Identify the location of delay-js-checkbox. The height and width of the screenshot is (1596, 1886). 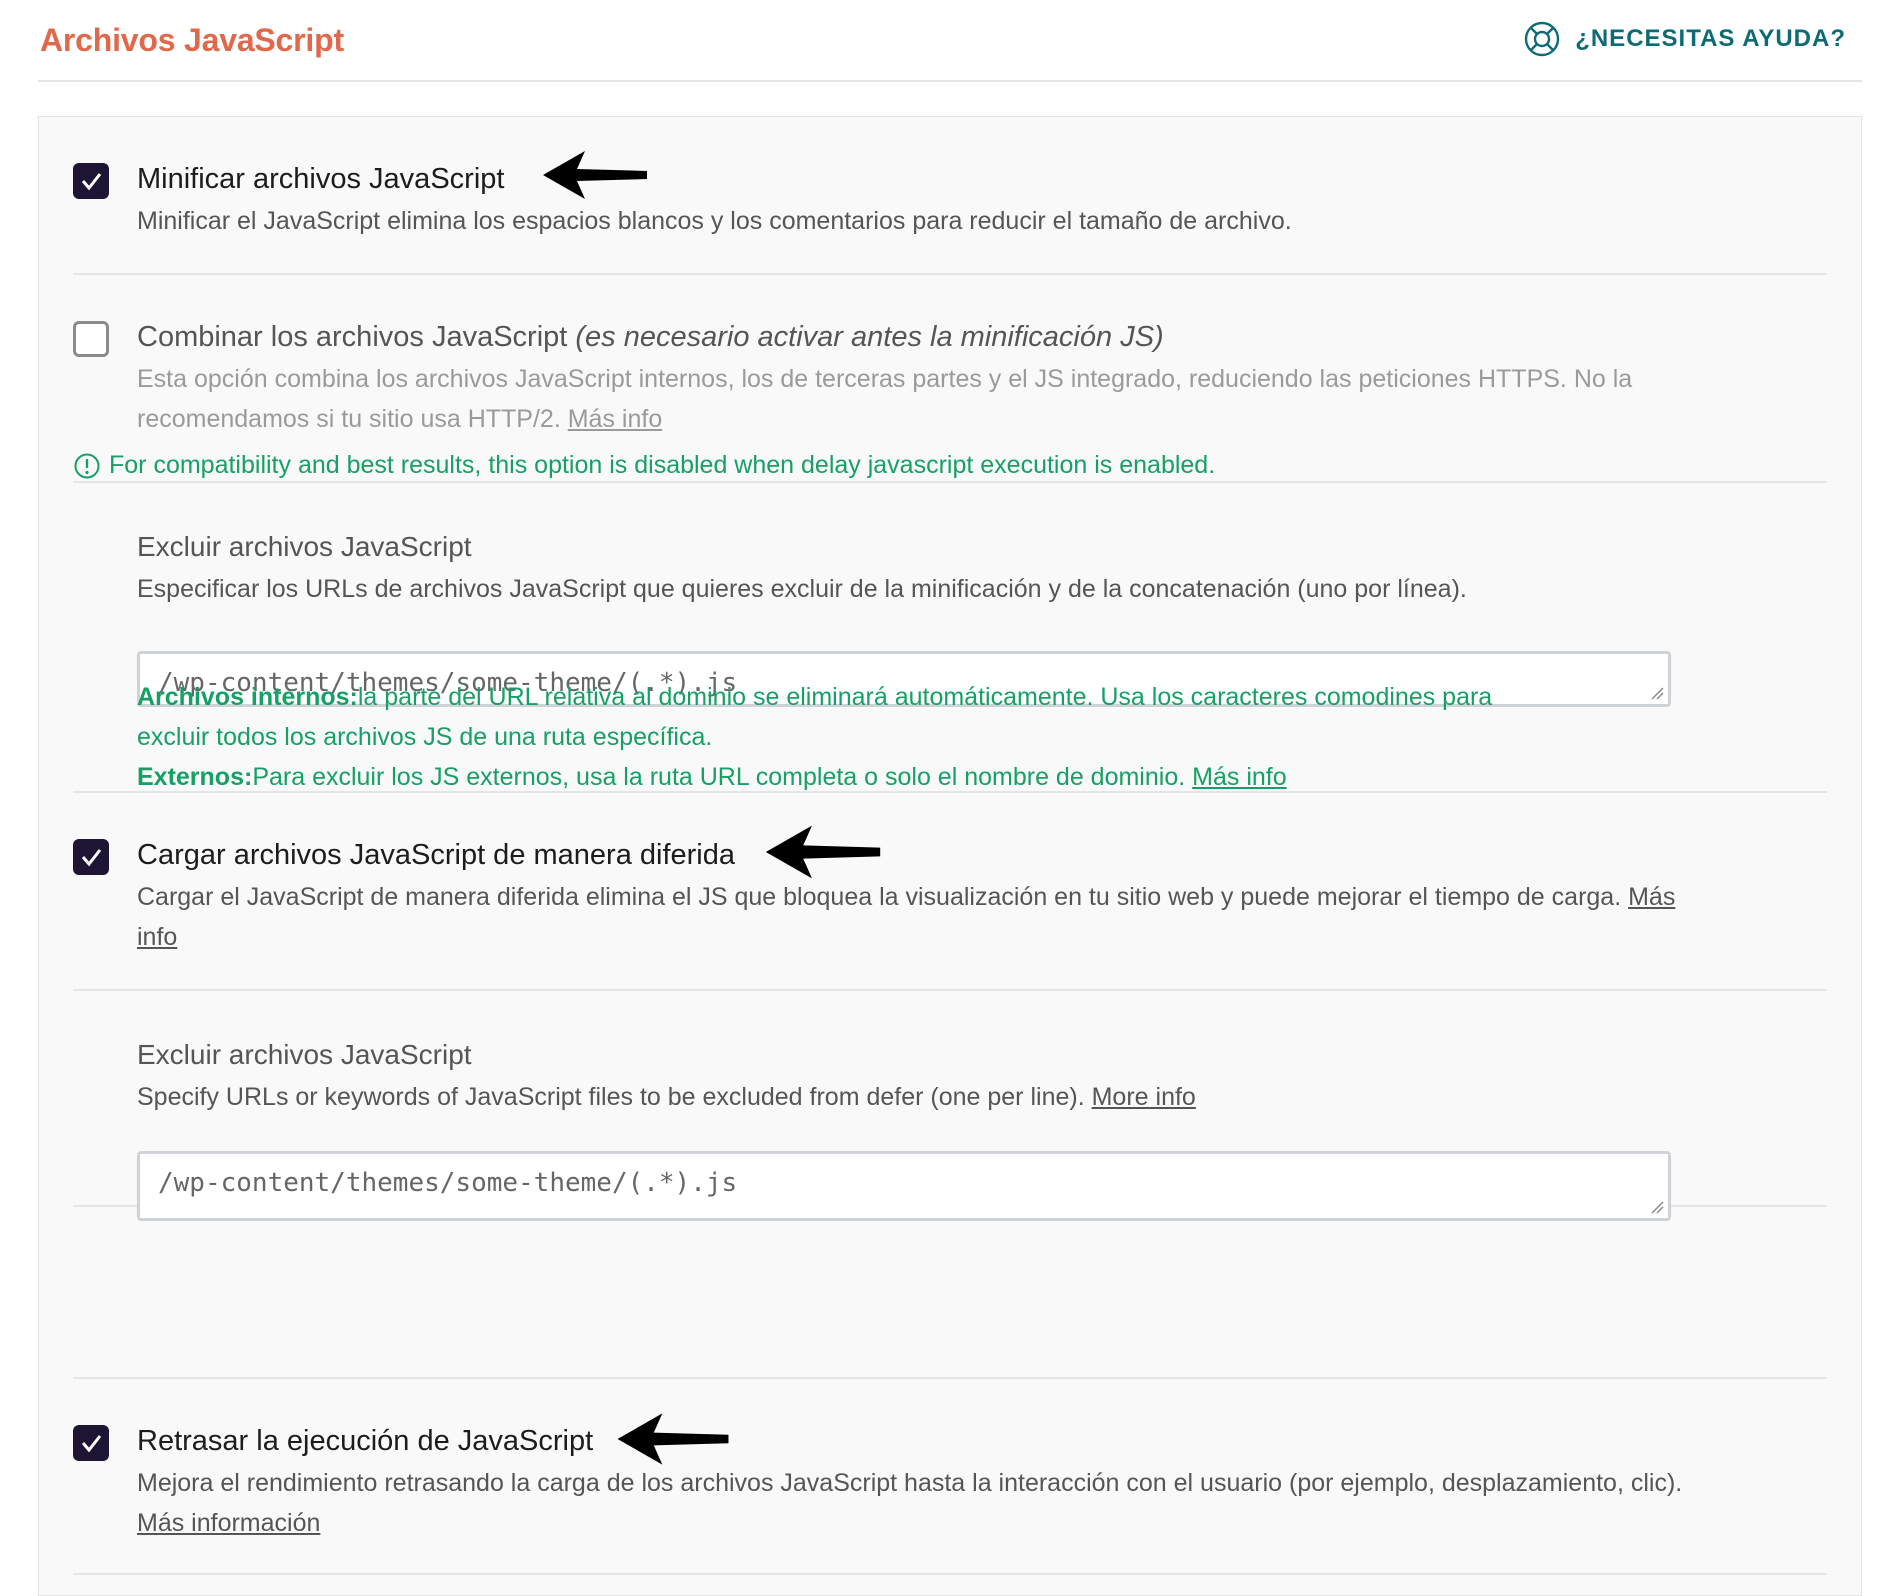
(91, 1443).